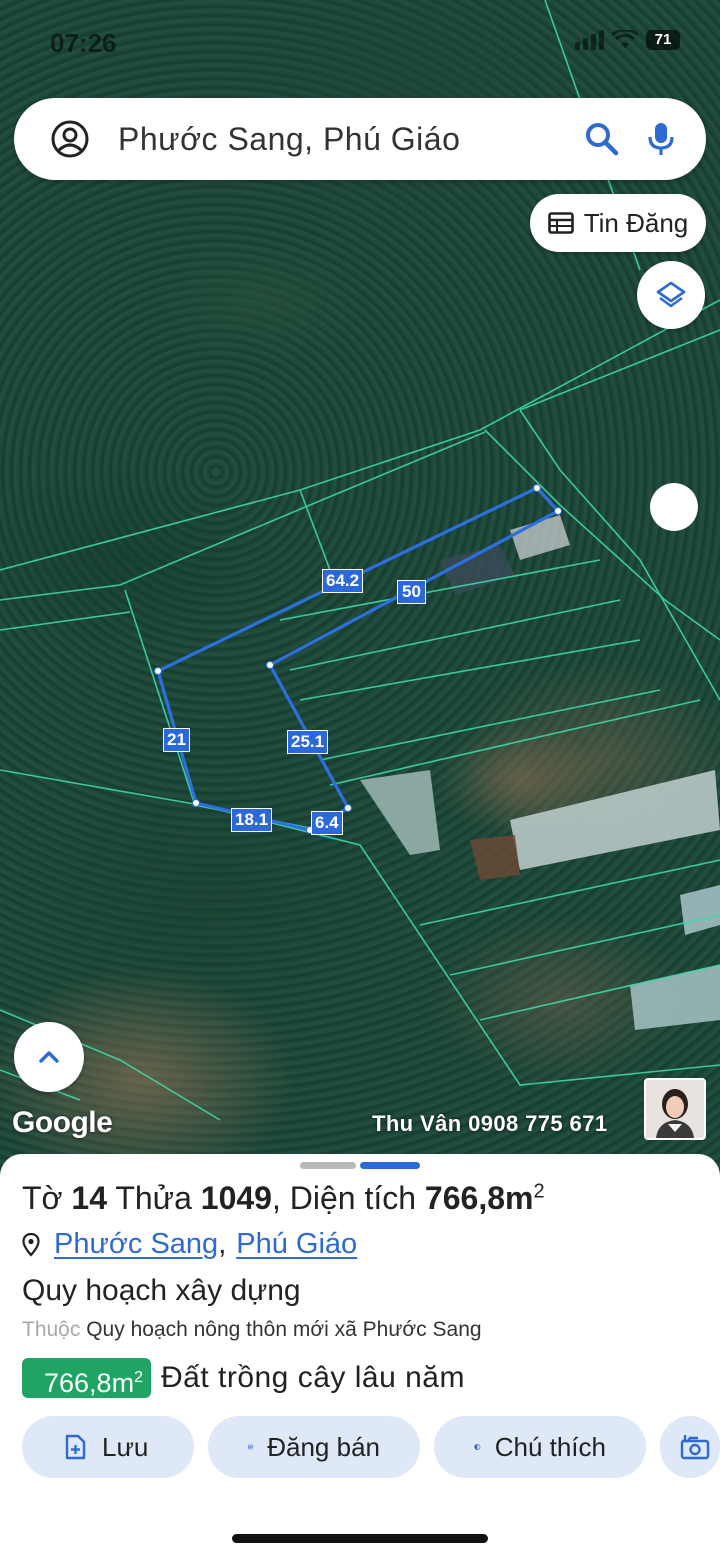 The height and width of the screenshot is (1558, 720). Describe the element at coordinates (308, 742) in the screenshot. I see `measurement-label: 25.1` at that location.